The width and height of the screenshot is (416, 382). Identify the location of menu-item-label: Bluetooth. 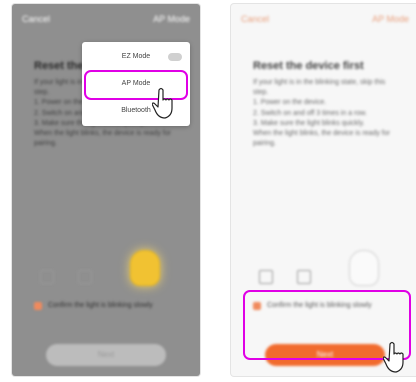
(136, 110).